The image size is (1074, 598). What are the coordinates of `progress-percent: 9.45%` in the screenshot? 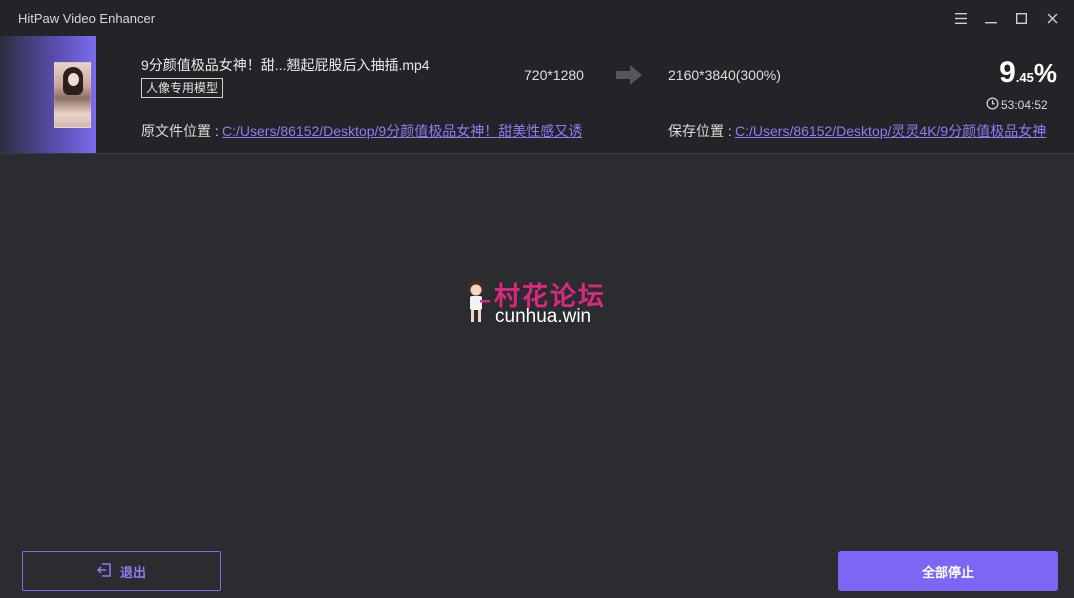 It's located at (1021, 73).